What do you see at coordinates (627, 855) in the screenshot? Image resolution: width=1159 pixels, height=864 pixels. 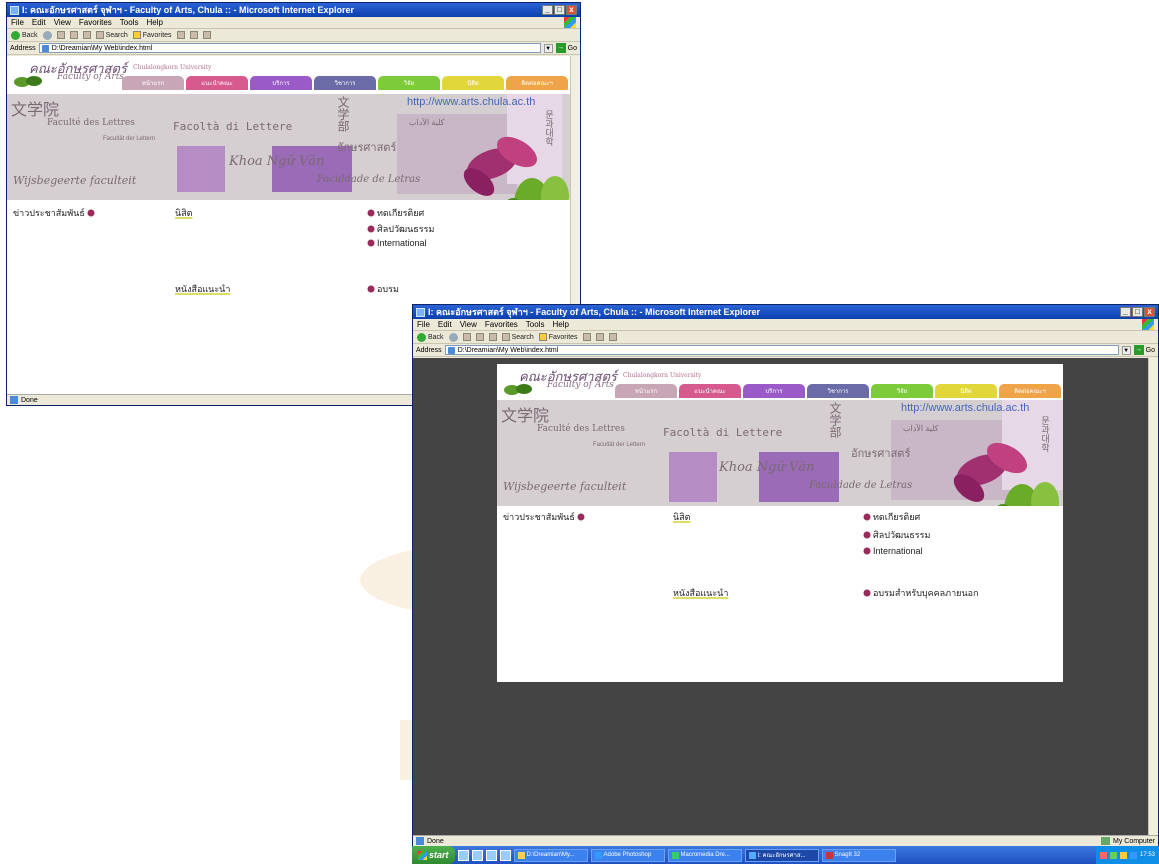 I see `task-photoshop: Adobe Photoshop` at bounding box center [627, 855].